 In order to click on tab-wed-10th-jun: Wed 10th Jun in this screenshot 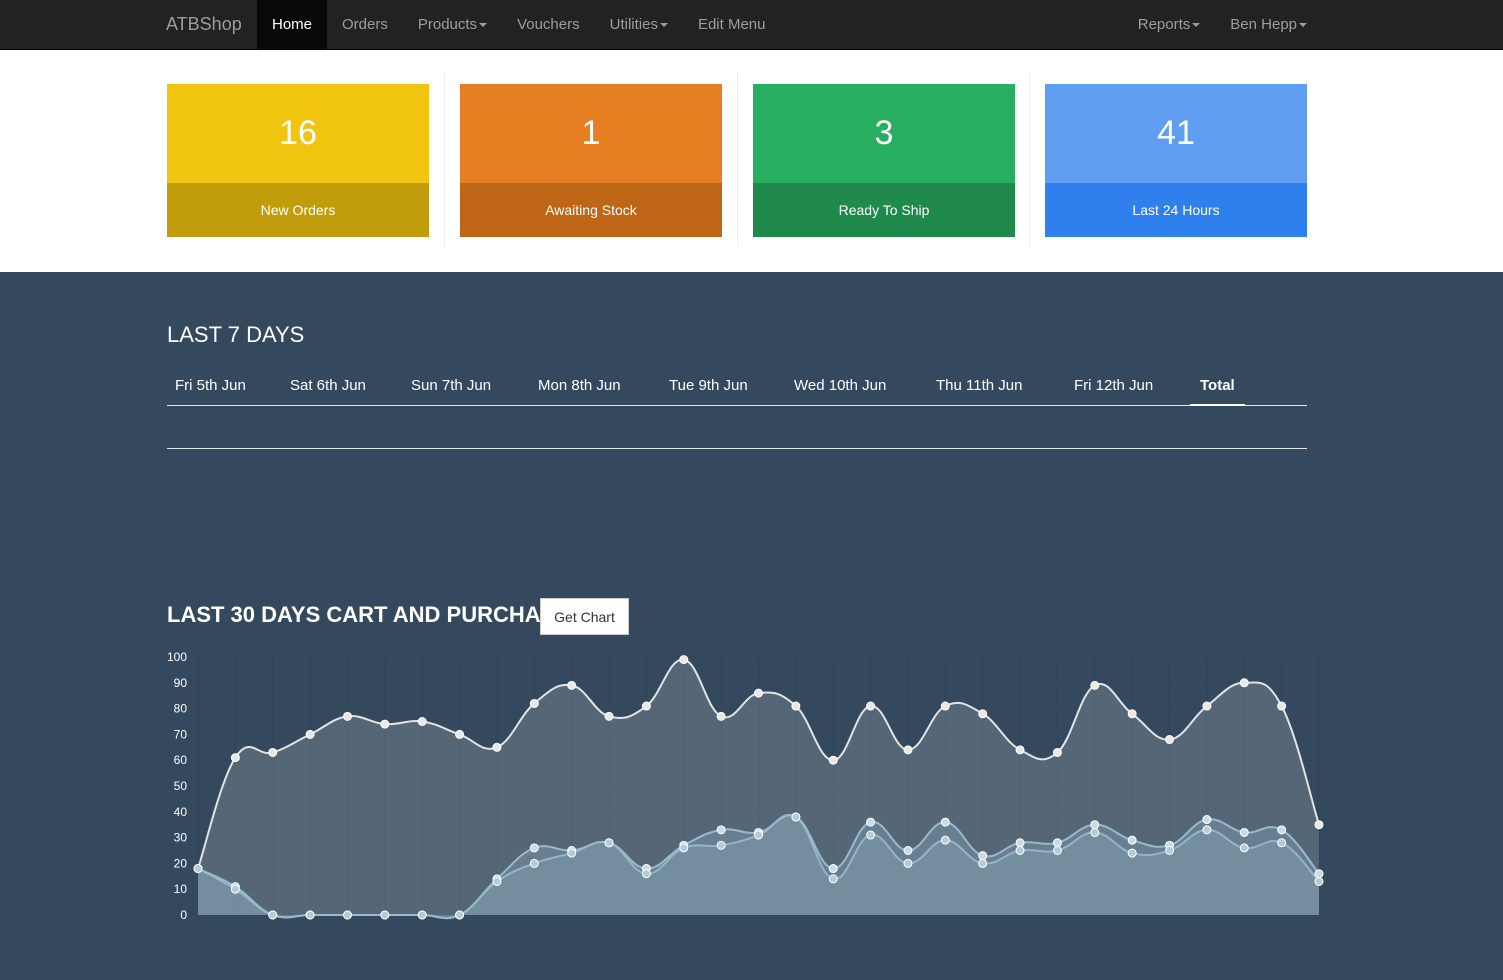, I will do `click(840, 386)`.